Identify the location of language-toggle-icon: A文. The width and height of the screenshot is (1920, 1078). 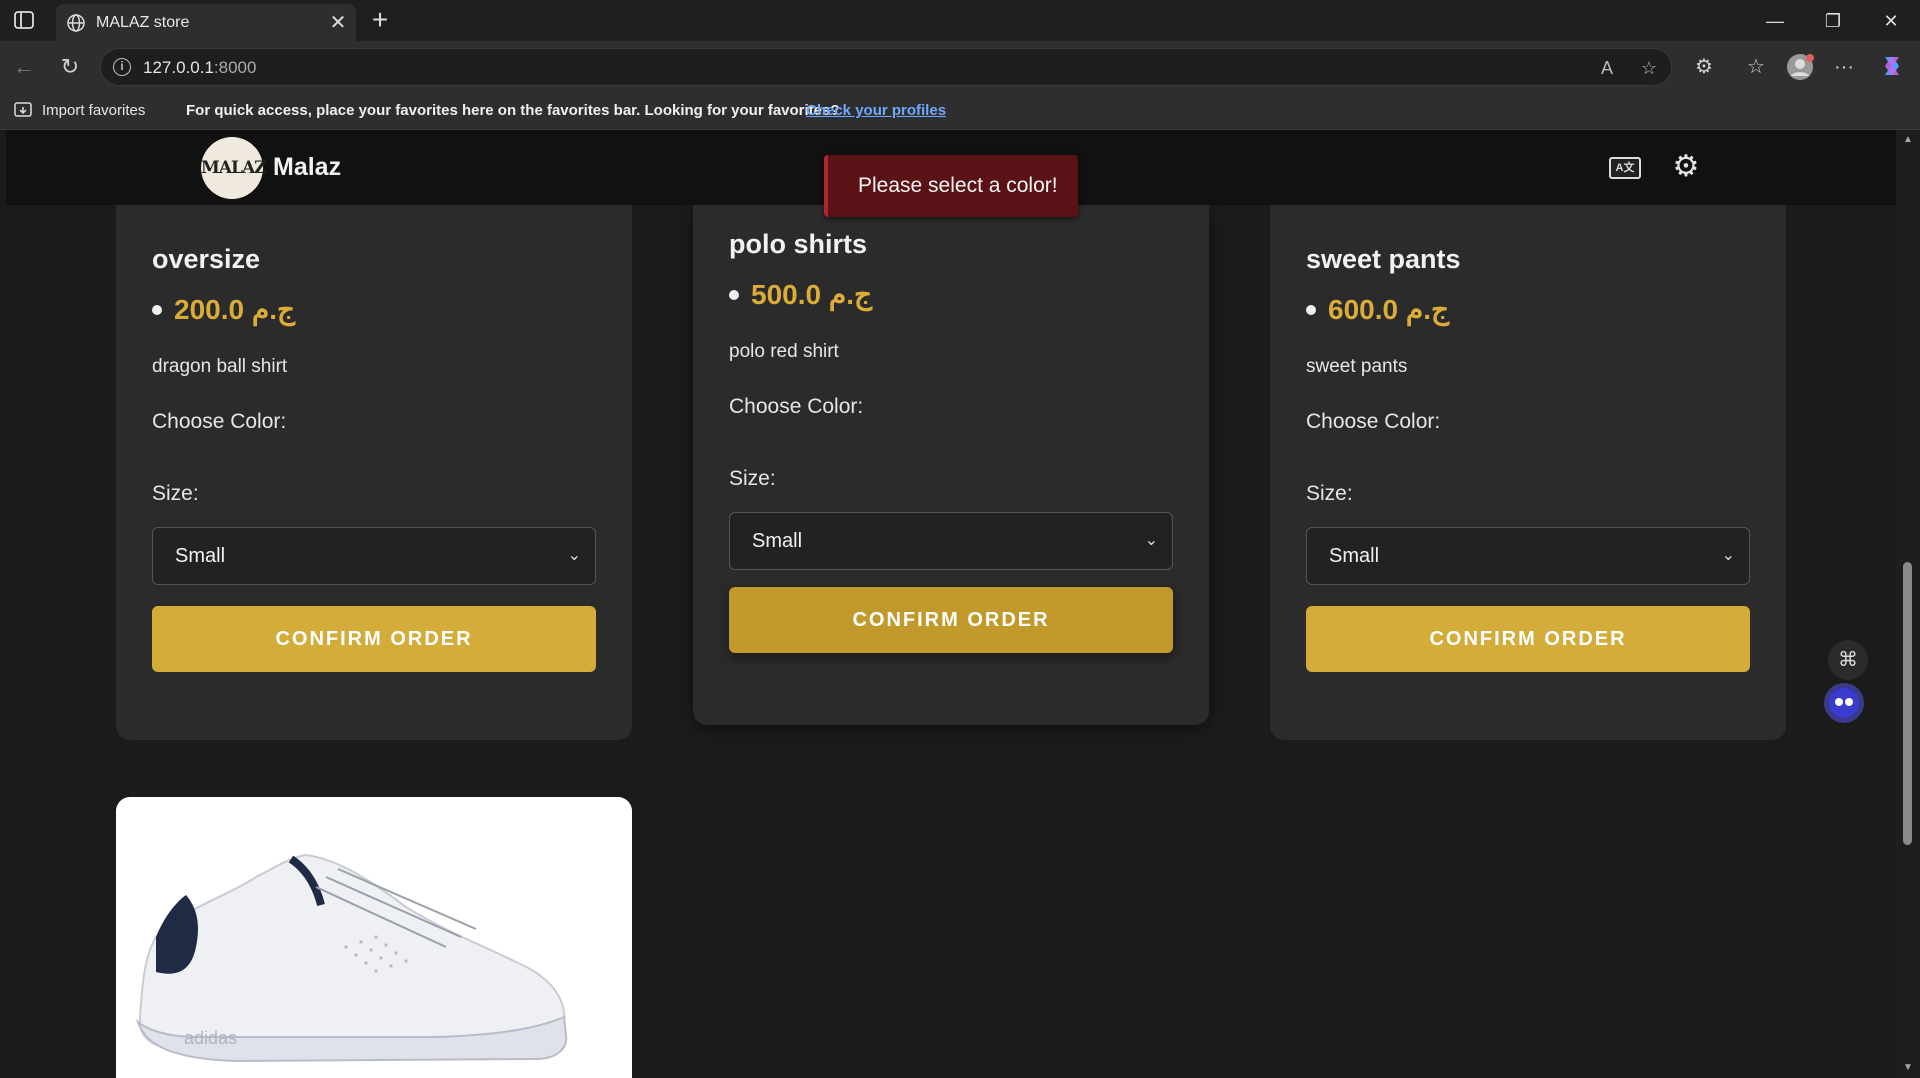
(1625, 168).